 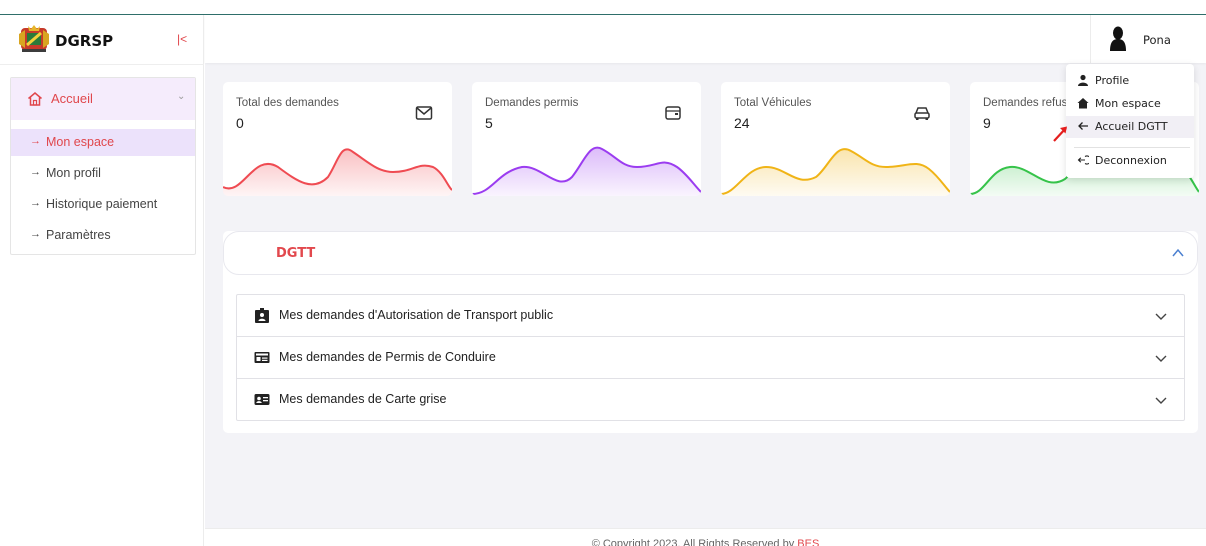 What do you see at coordinates (673, 113) in the screenshot?
I see `wallet-icon` at bounding box center [673, 113].